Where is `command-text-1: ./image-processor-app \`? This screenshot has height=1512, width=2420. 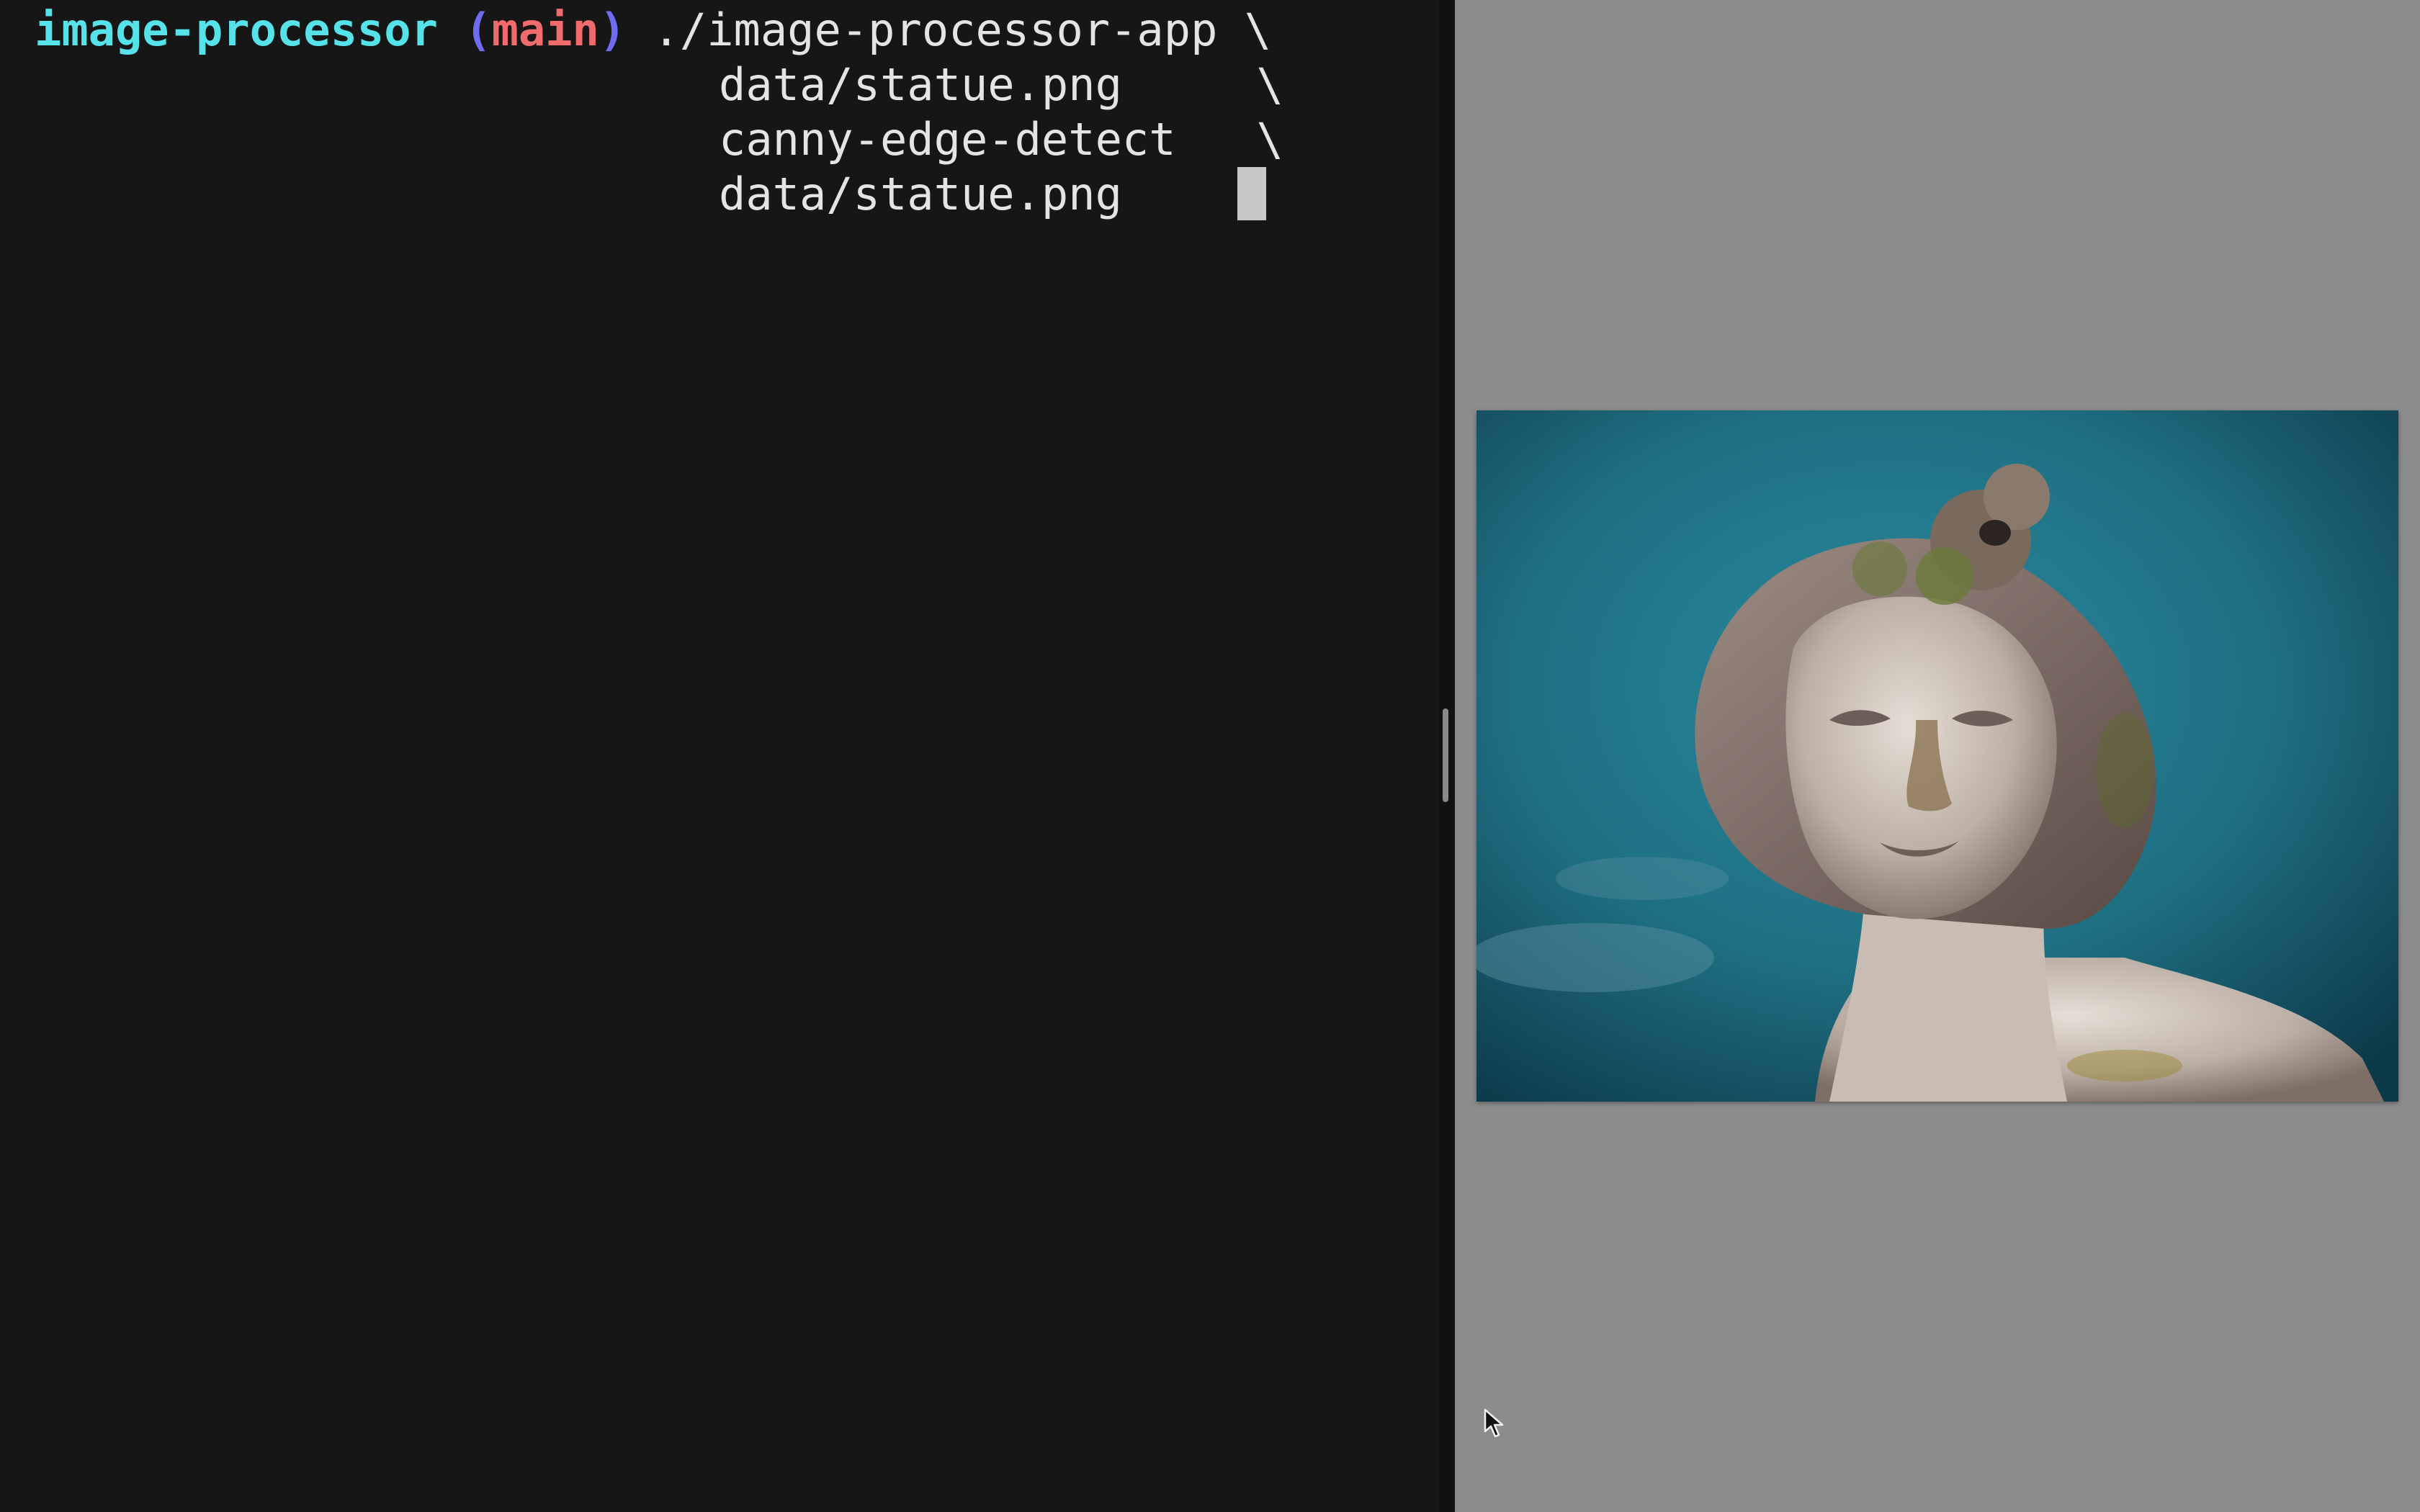
command-text-1: ./image-processor-app \ is located at coordinates (949, 30).